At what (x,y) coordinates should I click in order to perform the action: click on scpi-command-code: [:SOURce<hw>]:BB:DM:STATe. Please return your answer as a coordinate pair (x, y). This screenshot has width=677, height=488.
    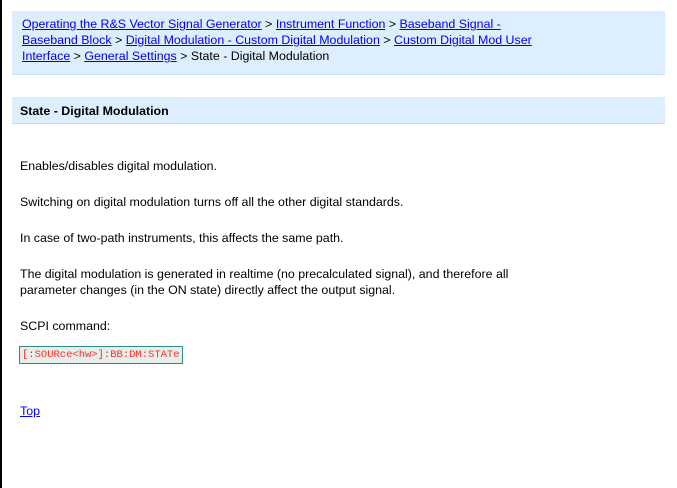
    Looking at the image, I should click on (101, 355).